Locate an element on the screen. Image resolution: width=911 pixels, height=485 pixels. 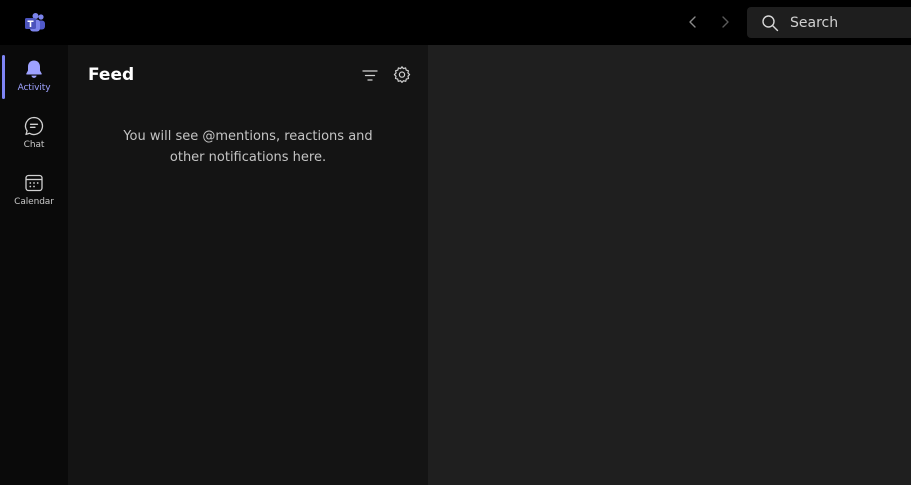
gear-icon is located at coordinates (402, 74).